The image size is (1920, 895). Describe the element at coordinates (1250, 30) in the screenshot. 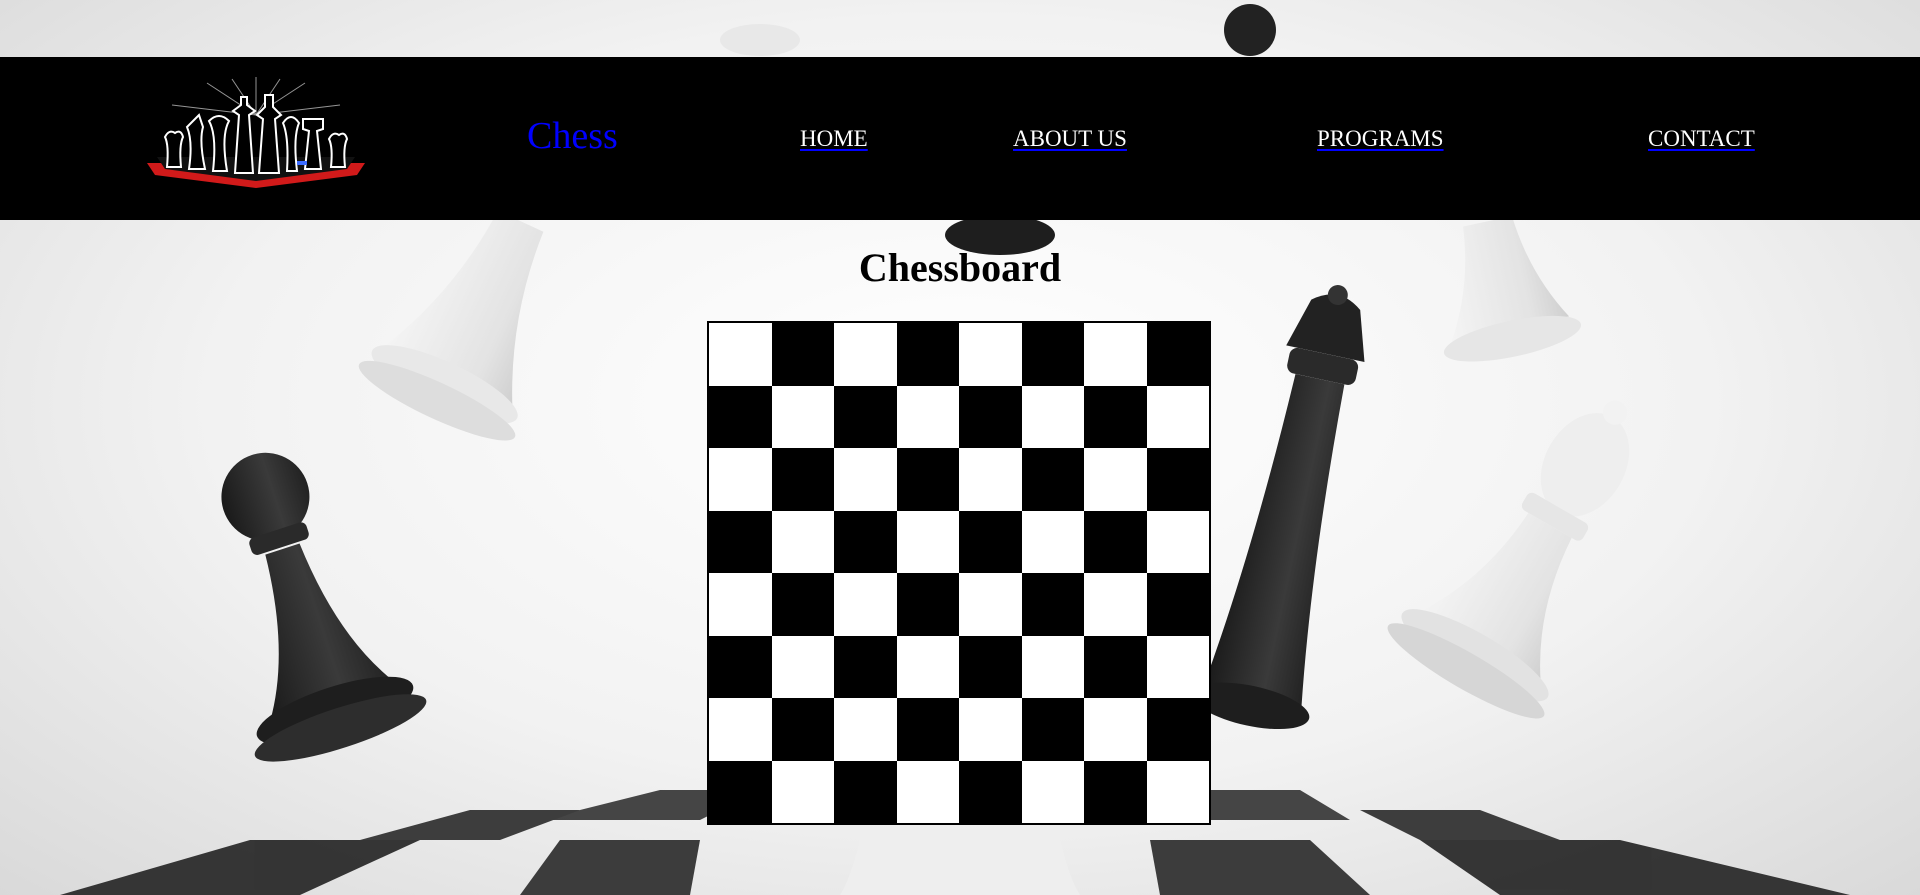

I see `dark-pawn-top` at that location.